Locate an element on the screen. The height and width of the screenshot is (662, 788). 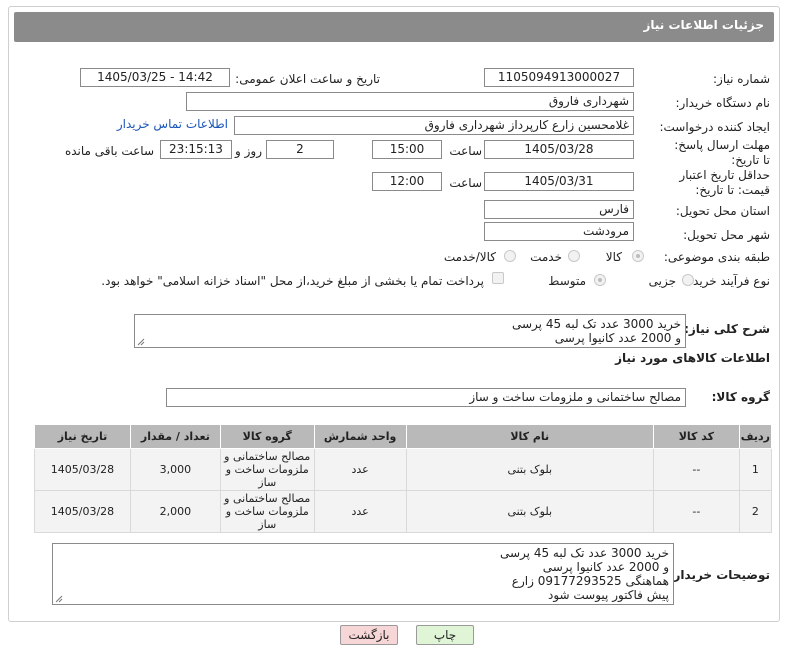
row-qty: 2,000 is located at coordinates (175, 511).